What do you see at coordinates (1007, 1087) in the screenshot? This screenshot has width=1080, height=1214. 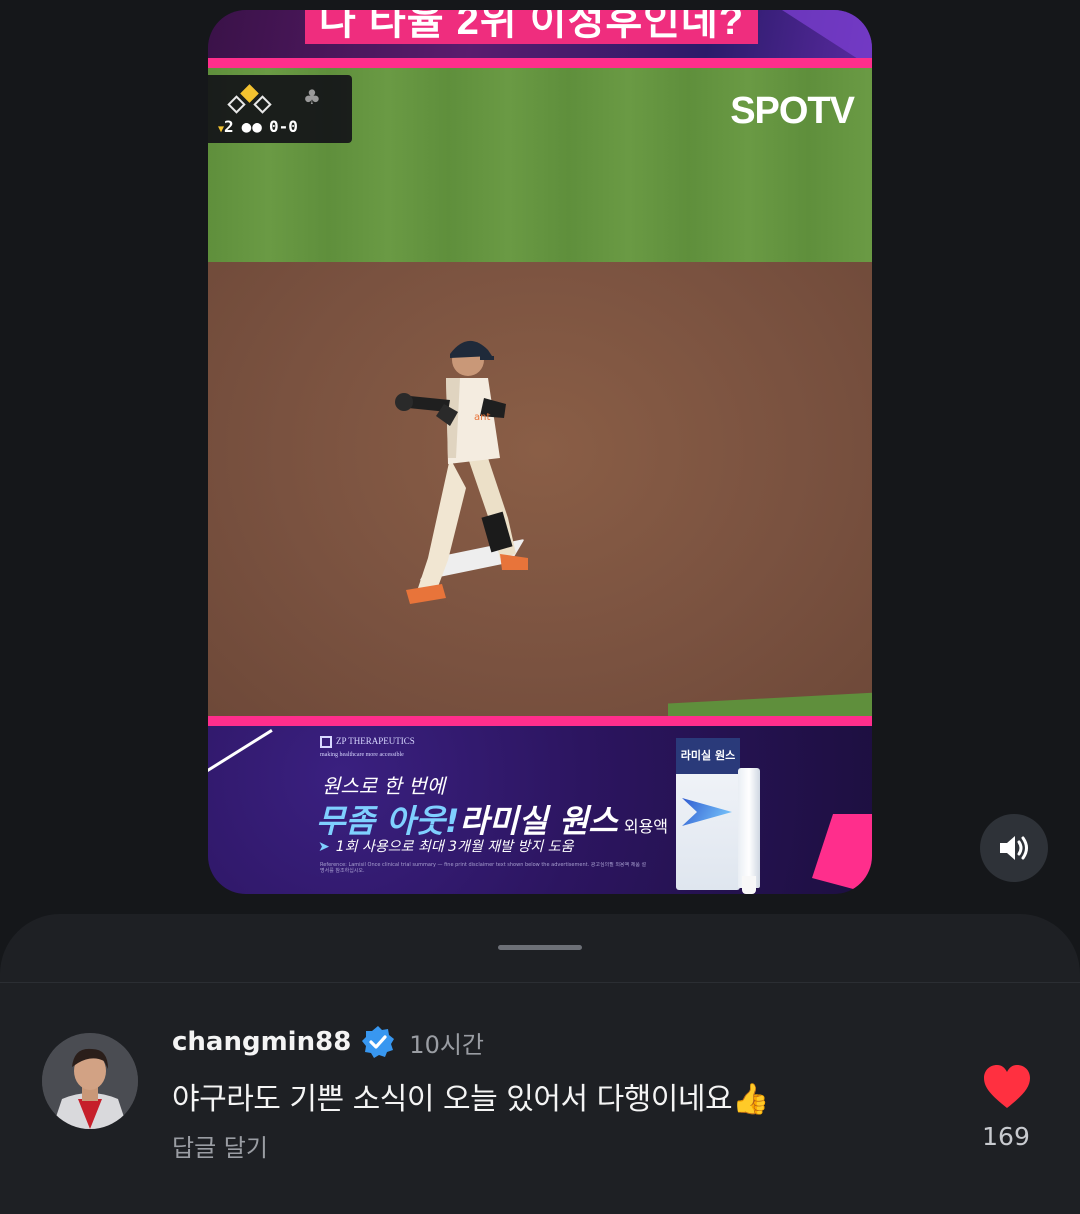 I see `heart-icon` at bounding box center [1007, 1087].